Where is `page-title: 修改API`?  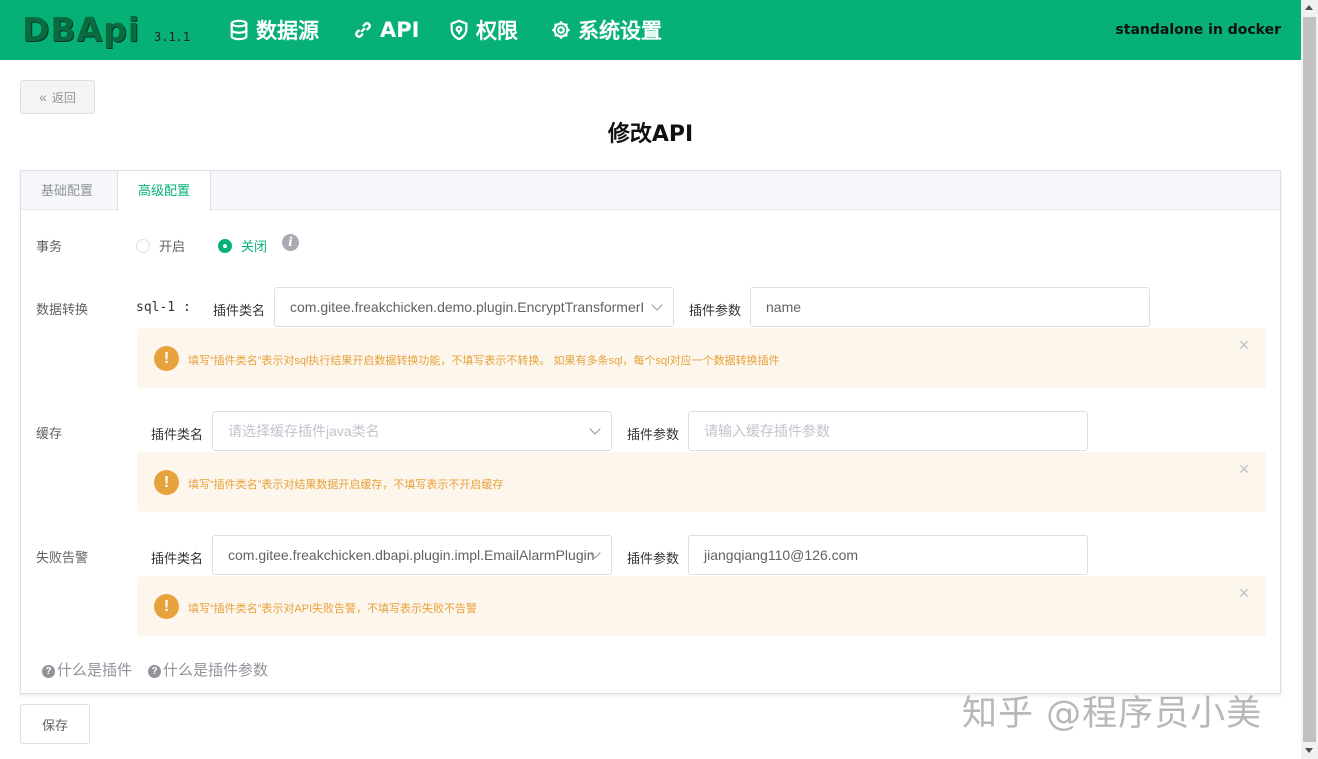
page-title: 修改API is located at coordinates (650, 134).